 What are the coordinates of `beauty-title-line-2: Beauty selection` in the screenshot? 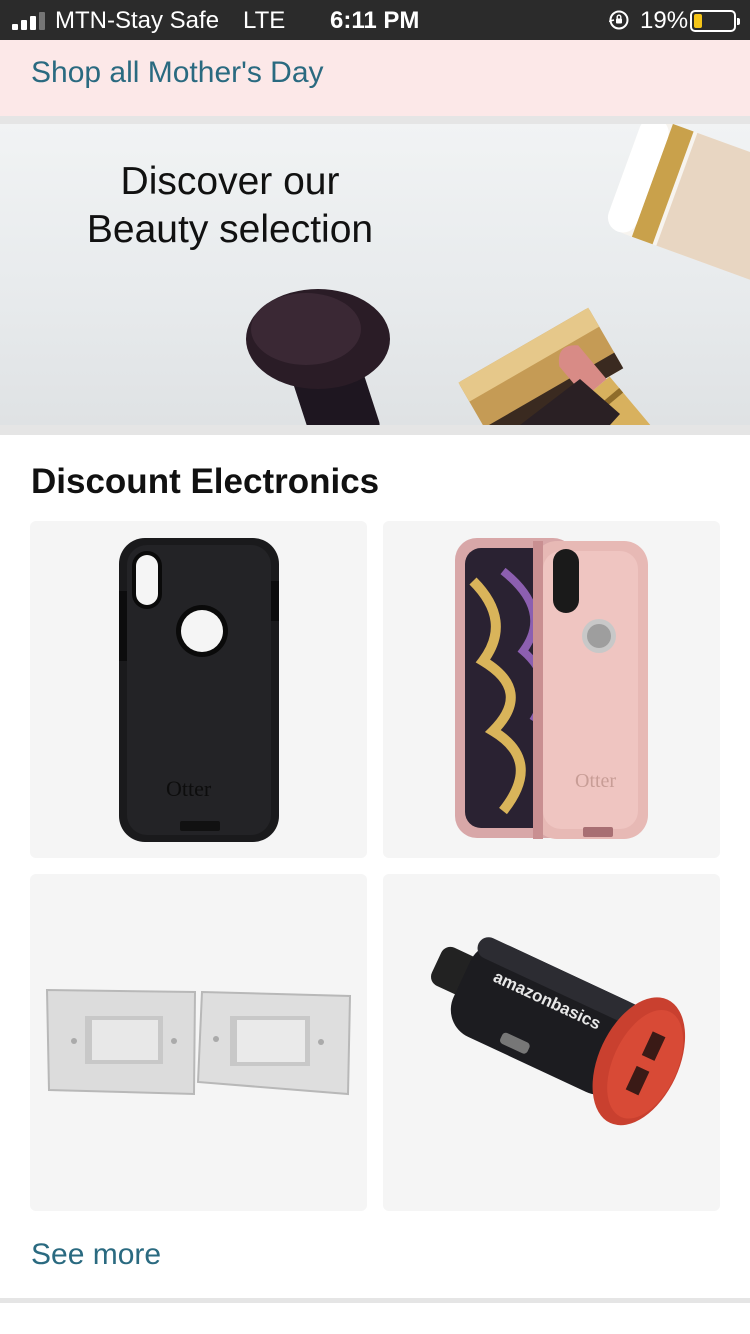 It's located at (230, 229).